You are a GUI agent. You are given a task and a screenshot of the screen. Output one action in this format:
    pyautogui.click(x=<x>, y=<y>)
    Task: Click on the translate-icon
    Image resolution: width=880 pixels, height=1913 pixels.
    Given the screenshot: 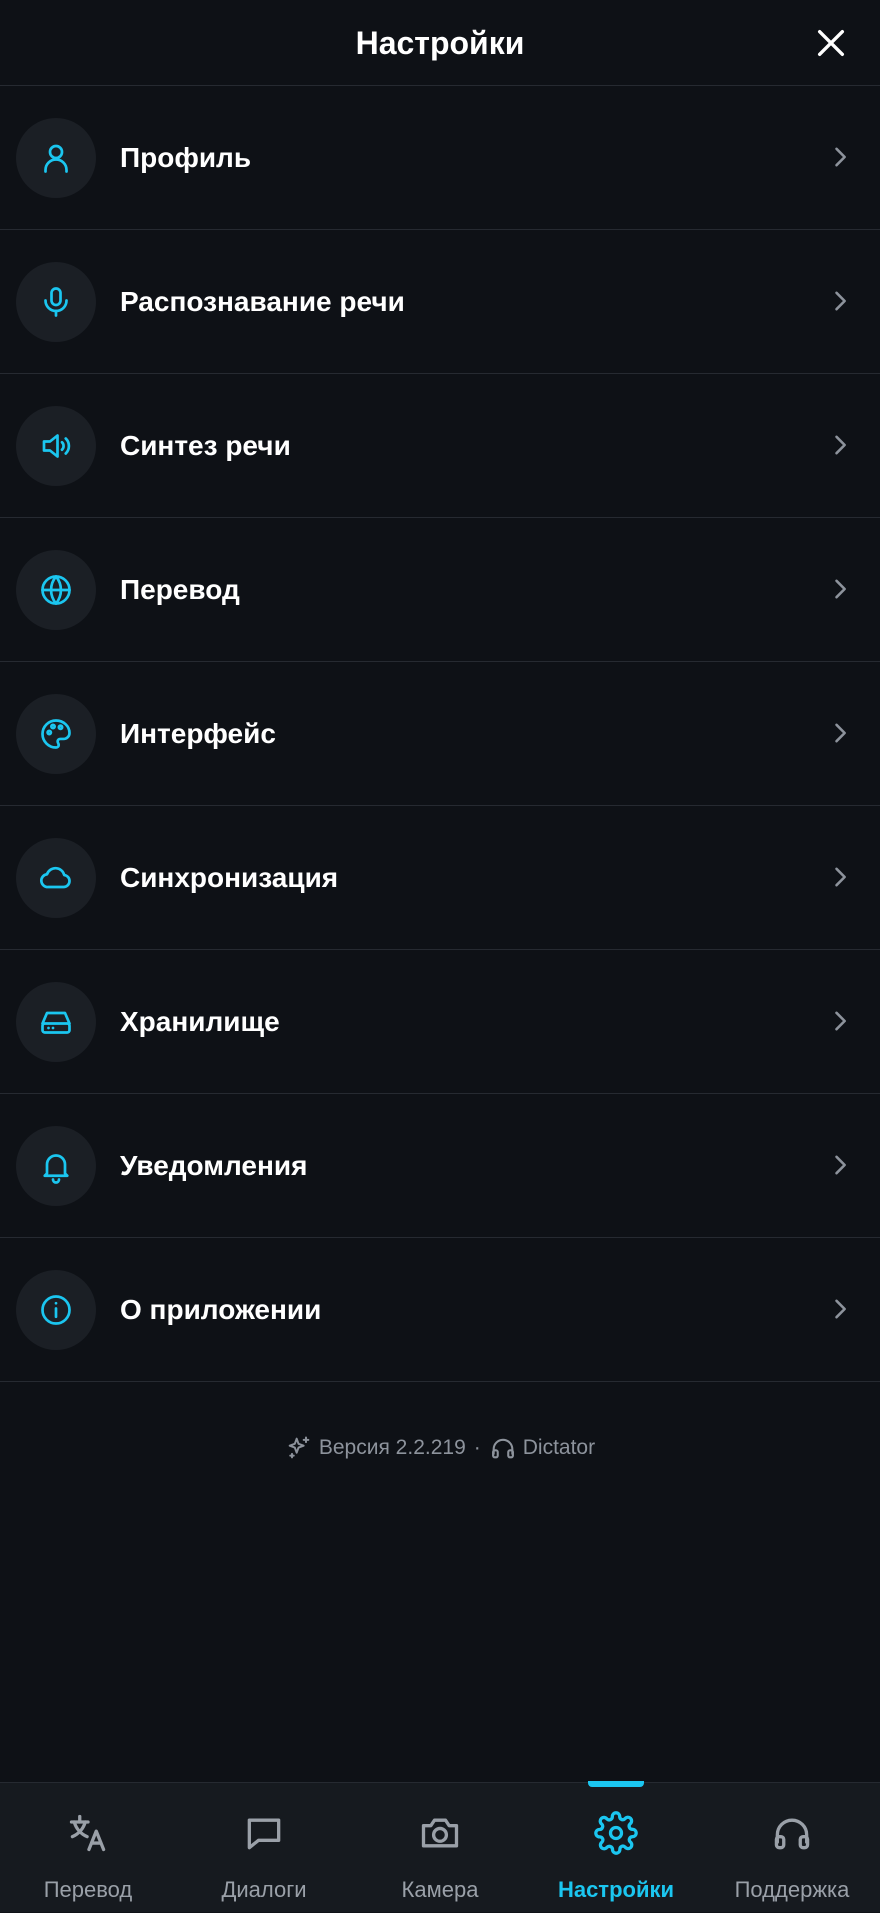 What is the action you would take?
    pyautogui.click(x=87, y=1833)
    